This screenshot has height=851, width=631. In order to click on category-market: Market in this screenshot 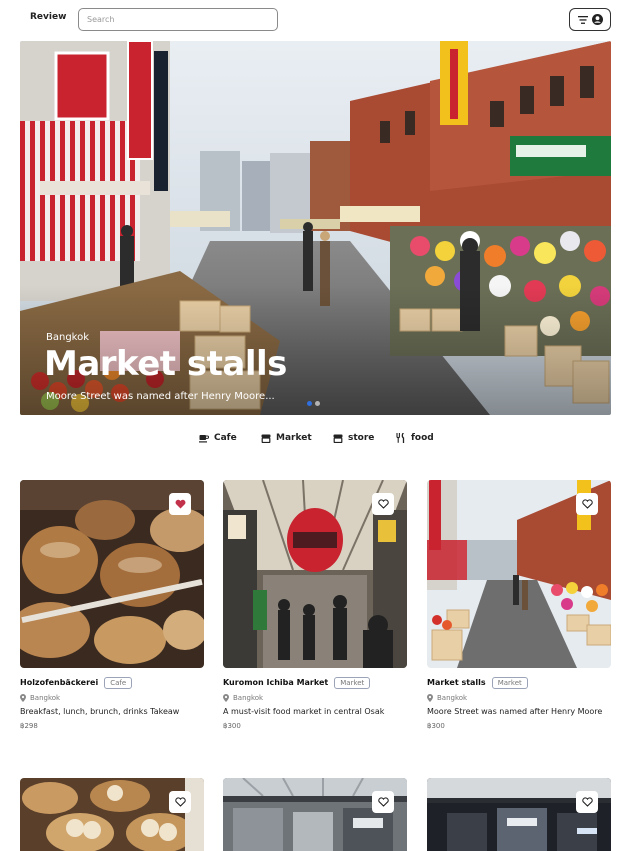, I will do `click(286, 438)`.